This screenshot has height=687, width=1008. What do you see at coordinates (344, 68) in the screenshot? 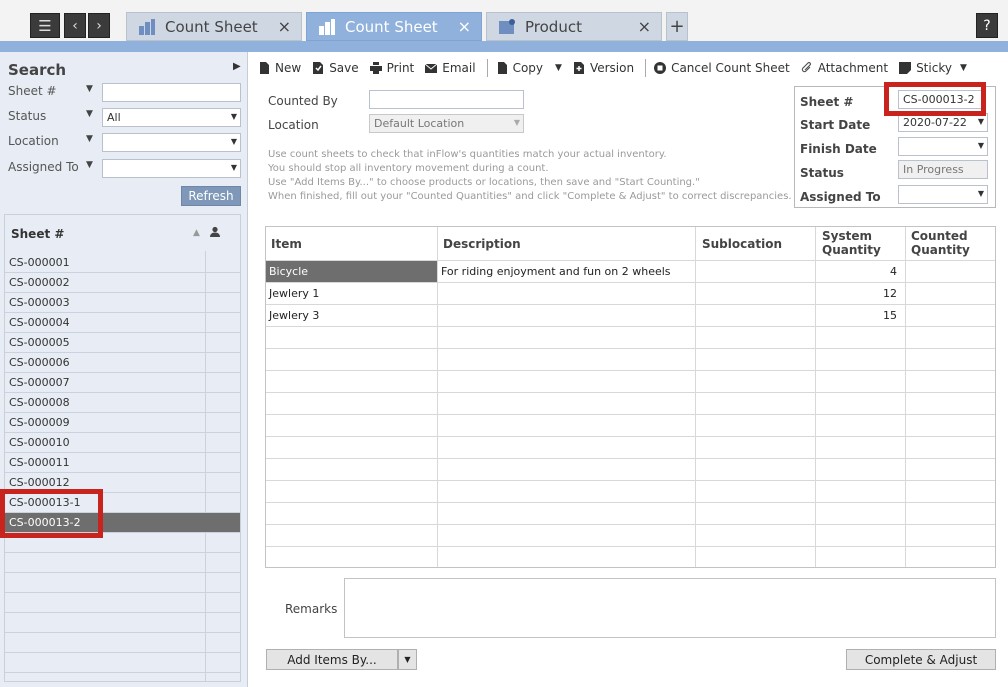
I see `save-label: Save` at bounding box center [344, 68].